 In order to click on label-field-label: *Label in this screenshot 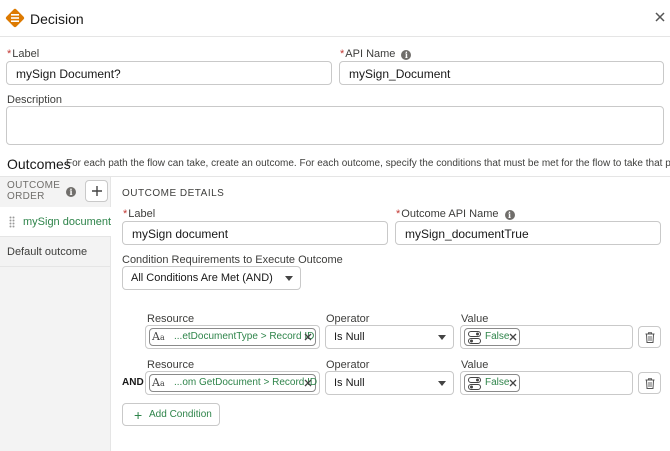, I will do `click(23, 54)`.